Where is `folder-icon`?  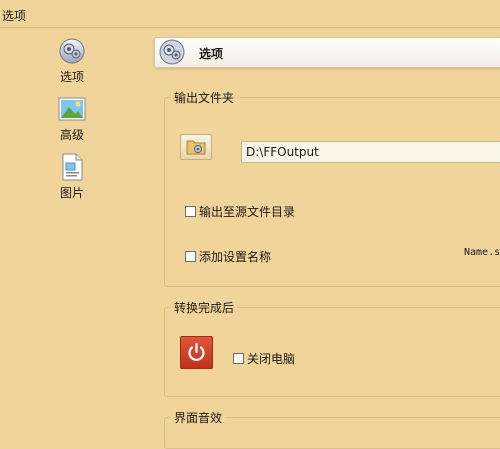
folder-icon is located at coordinates (196, 151).